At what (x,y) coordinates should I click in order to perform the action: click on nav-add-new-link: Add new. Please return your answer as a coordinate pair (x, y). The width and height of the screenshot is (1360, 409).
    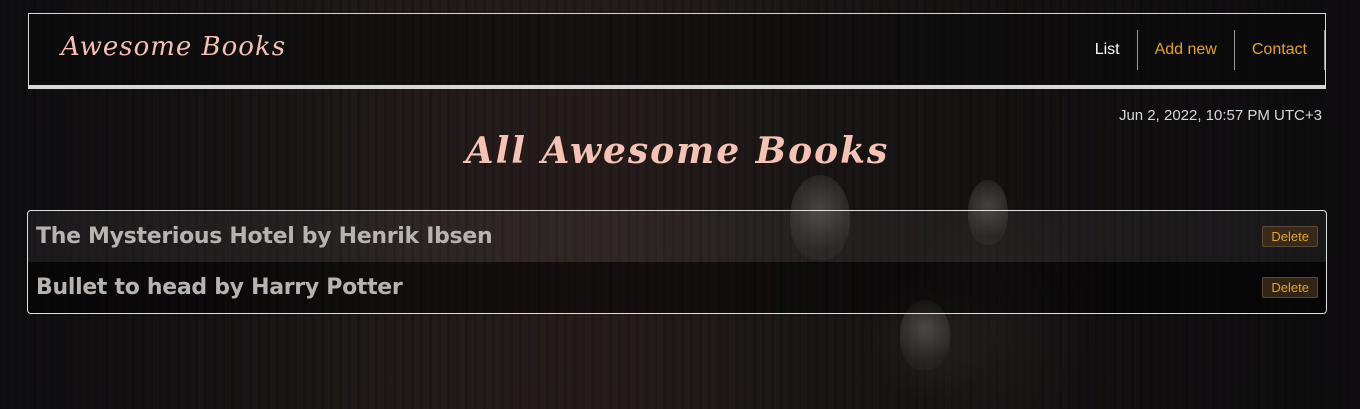
    Looking at the image, I should click on (1185, 50).